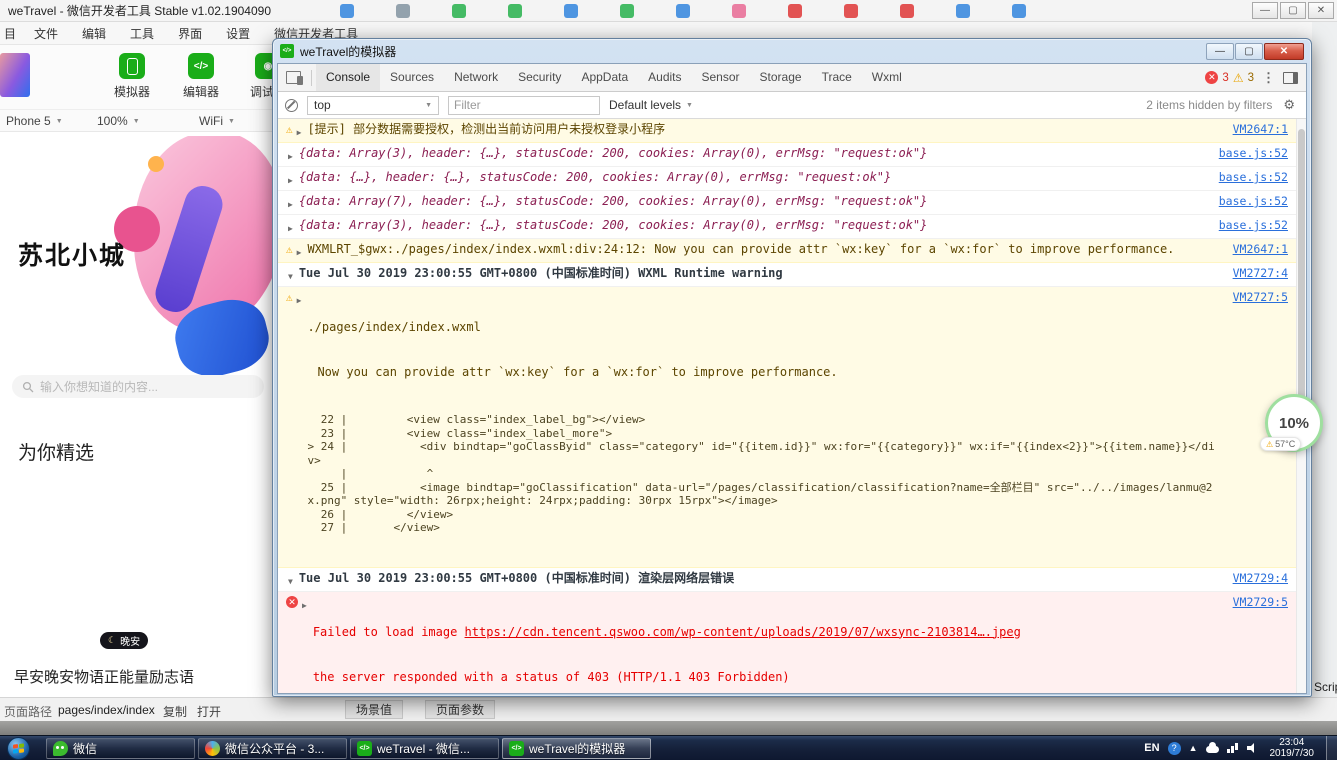 The width and height of the screenshot is (1337, 760). I want to click on page-path-label: 页面路径, so click(28, 712).